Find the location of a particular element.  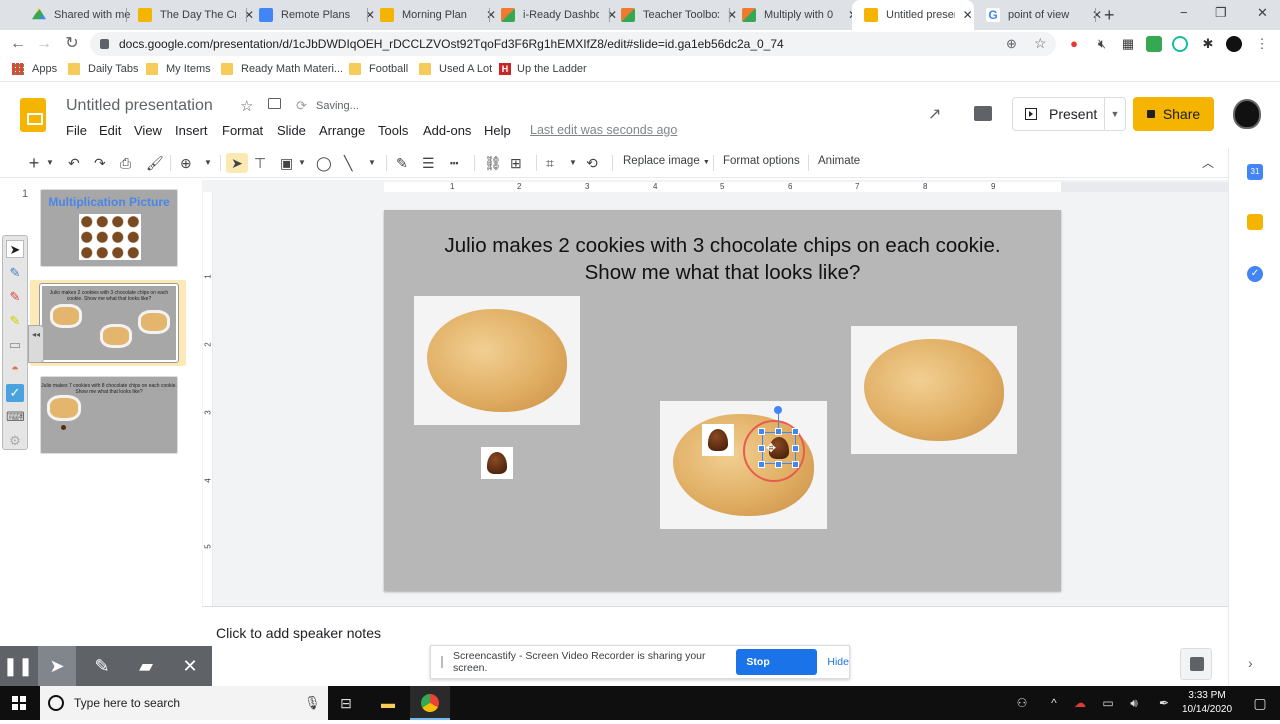

menu-arrange: Arrange is located at coordinates (342, 130).